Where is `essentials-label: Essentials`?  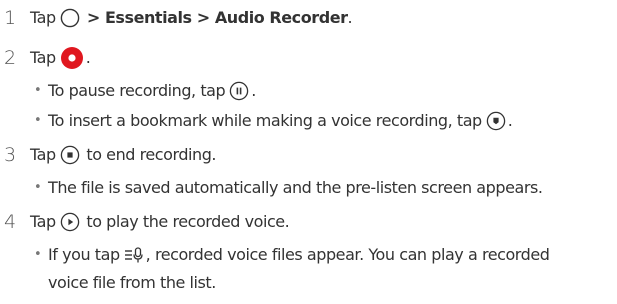 essentials-label: Essentials is located at coordinates (148, 17).